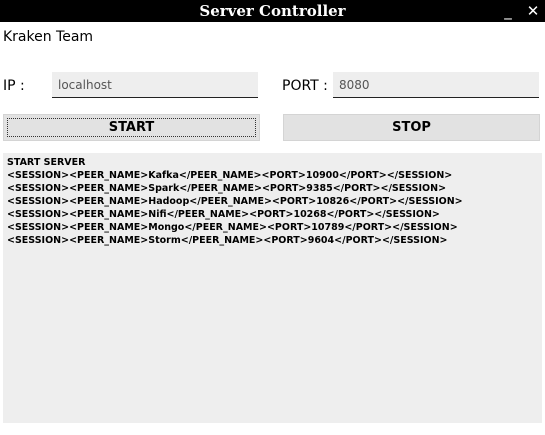  Describe the element at coordinates (533, 11) in the screenshot. I see `close-icon: ✕` at that location.